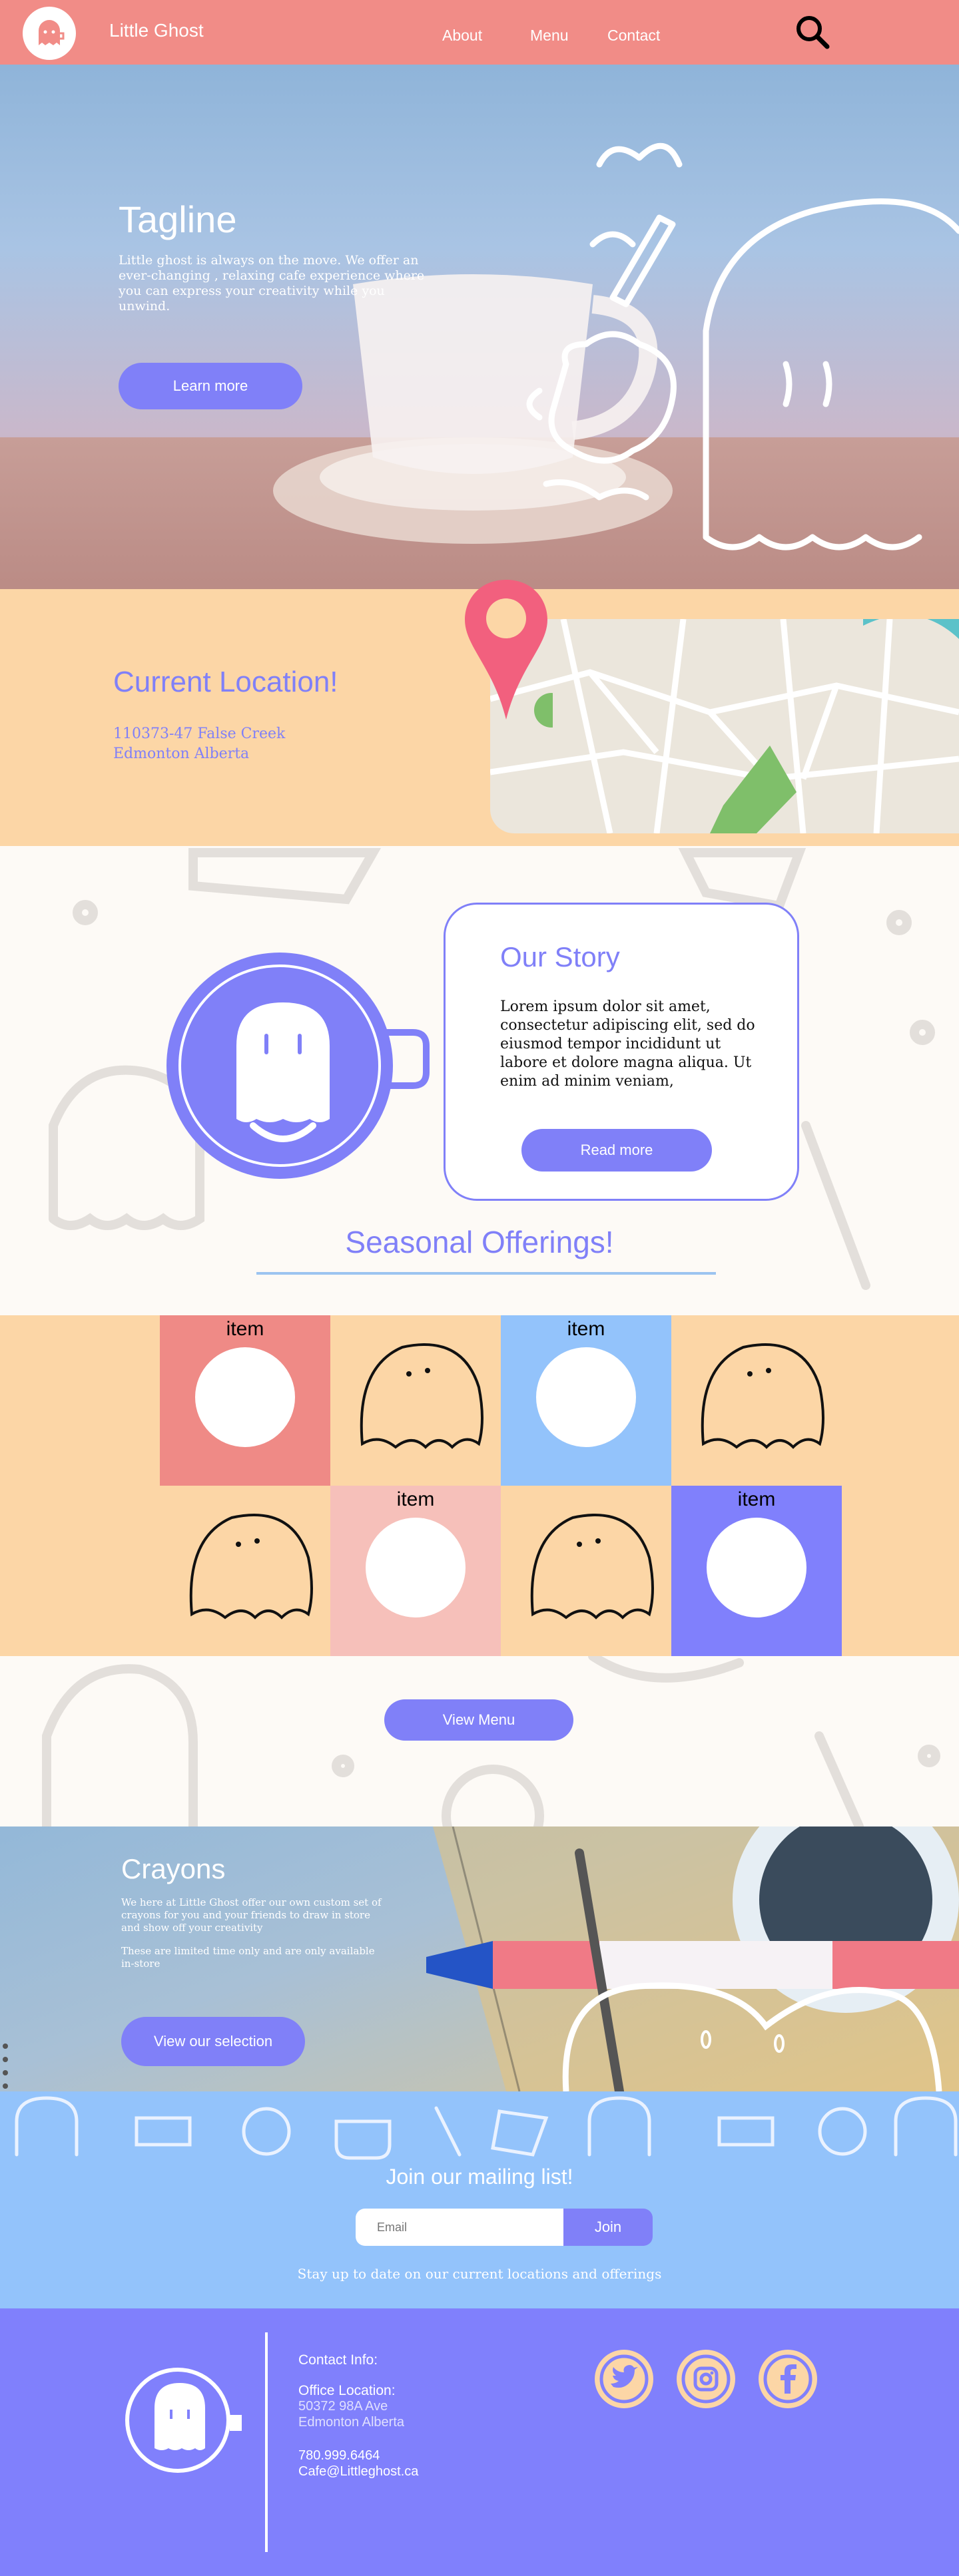  What do you see at coordinates (742, 346) in the screenshot?
I see `ghost-doodle-illustration` at bounding box center [742, 346].